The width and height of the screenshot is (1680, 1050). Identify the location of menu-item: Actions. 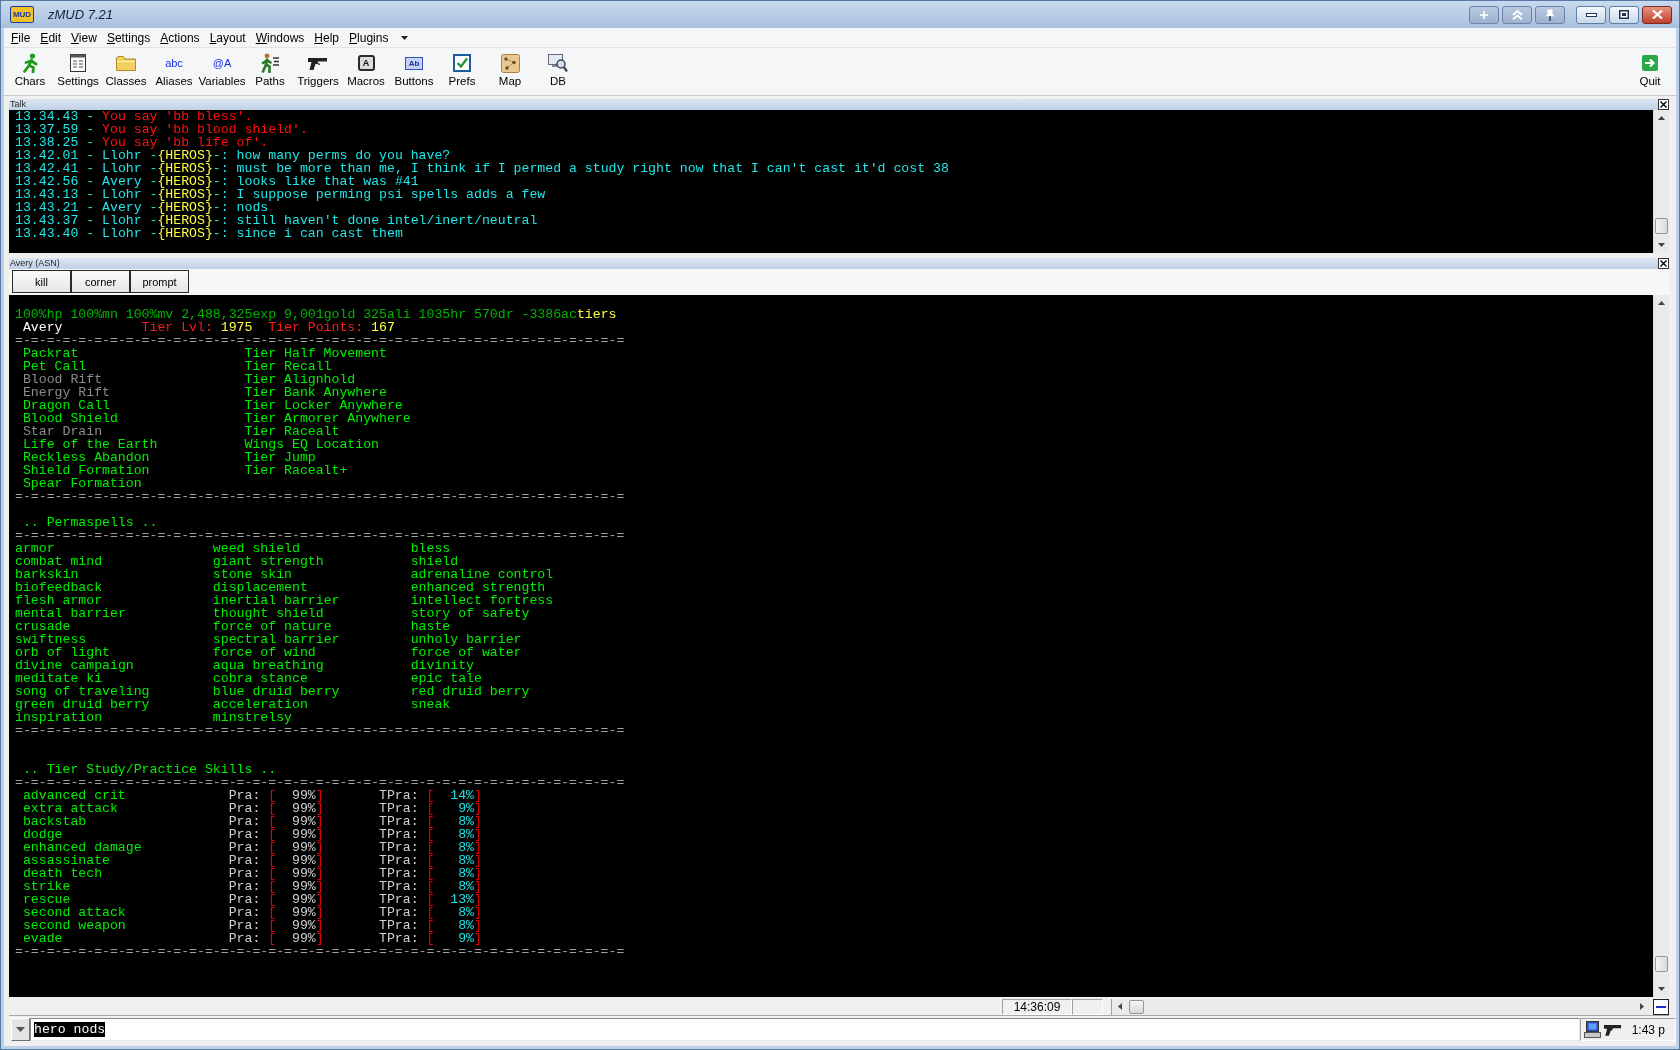
(180, 37).